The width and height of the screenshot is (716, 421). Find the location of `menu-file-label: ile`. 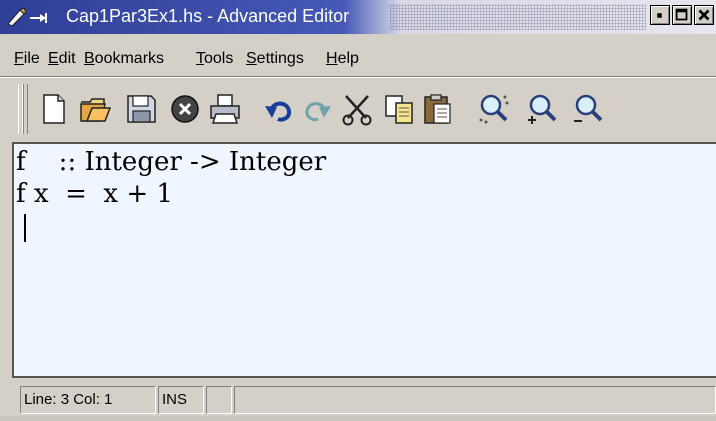

menu-file-label: ile is located at coordinates (31, 58).